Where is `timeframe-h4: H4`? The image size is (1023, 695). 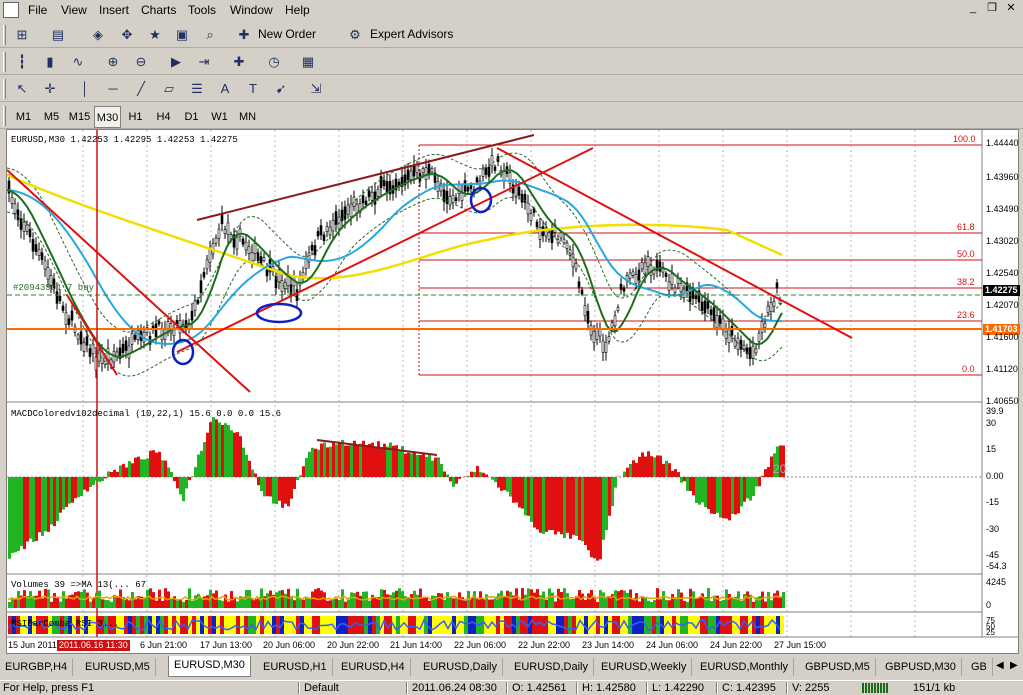 timeframe-h4: H4 is located at coordinates (163, 117).